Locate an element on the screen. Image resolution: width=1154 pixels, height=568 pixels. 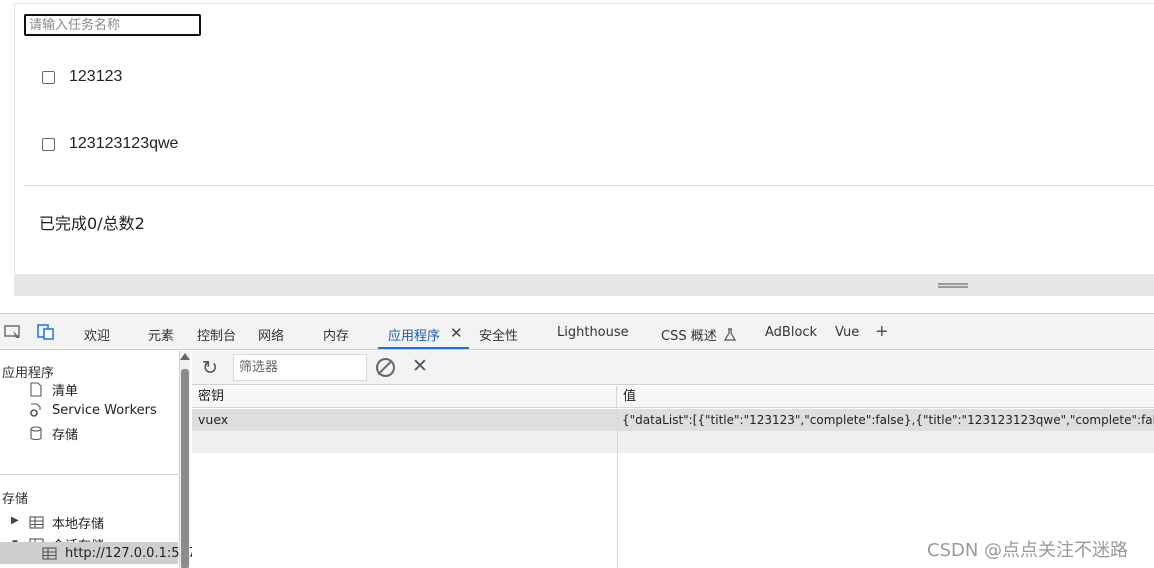
devtools-resize-bar is located at coordinates (584, 285).